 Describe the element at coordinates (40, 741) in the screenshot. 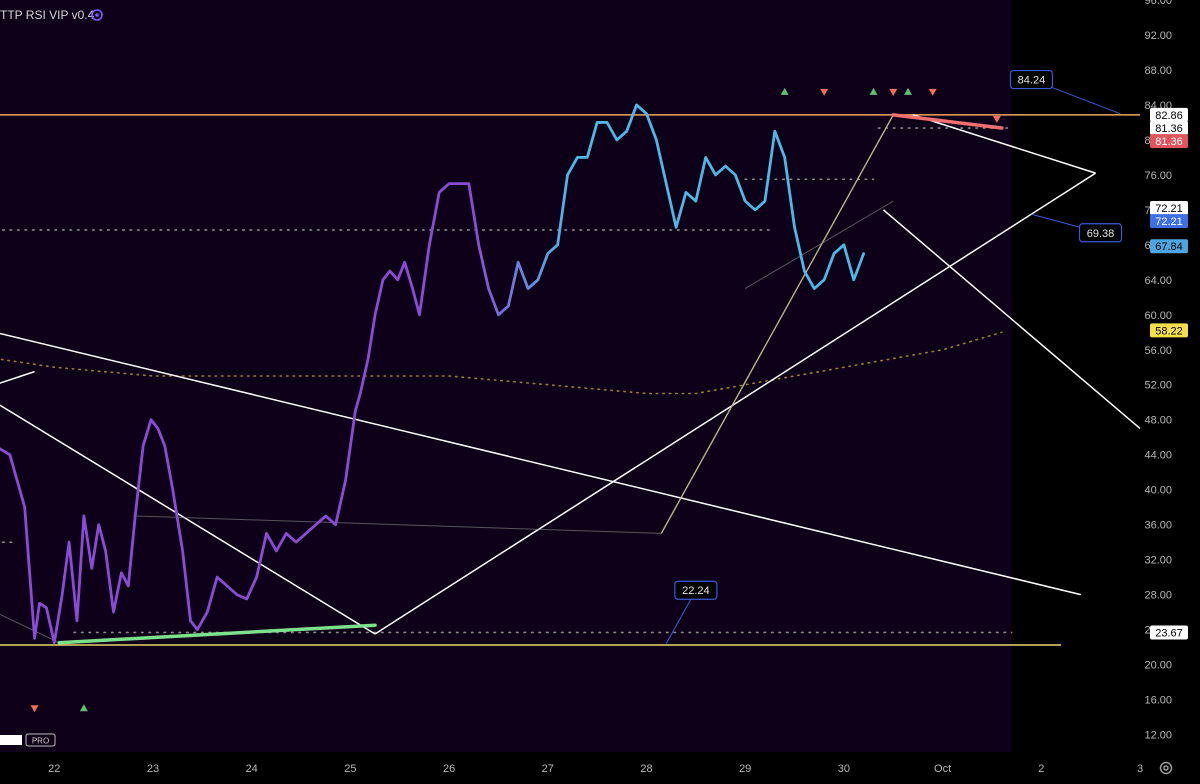

I see `logo-pro-text: PRO` at that location.